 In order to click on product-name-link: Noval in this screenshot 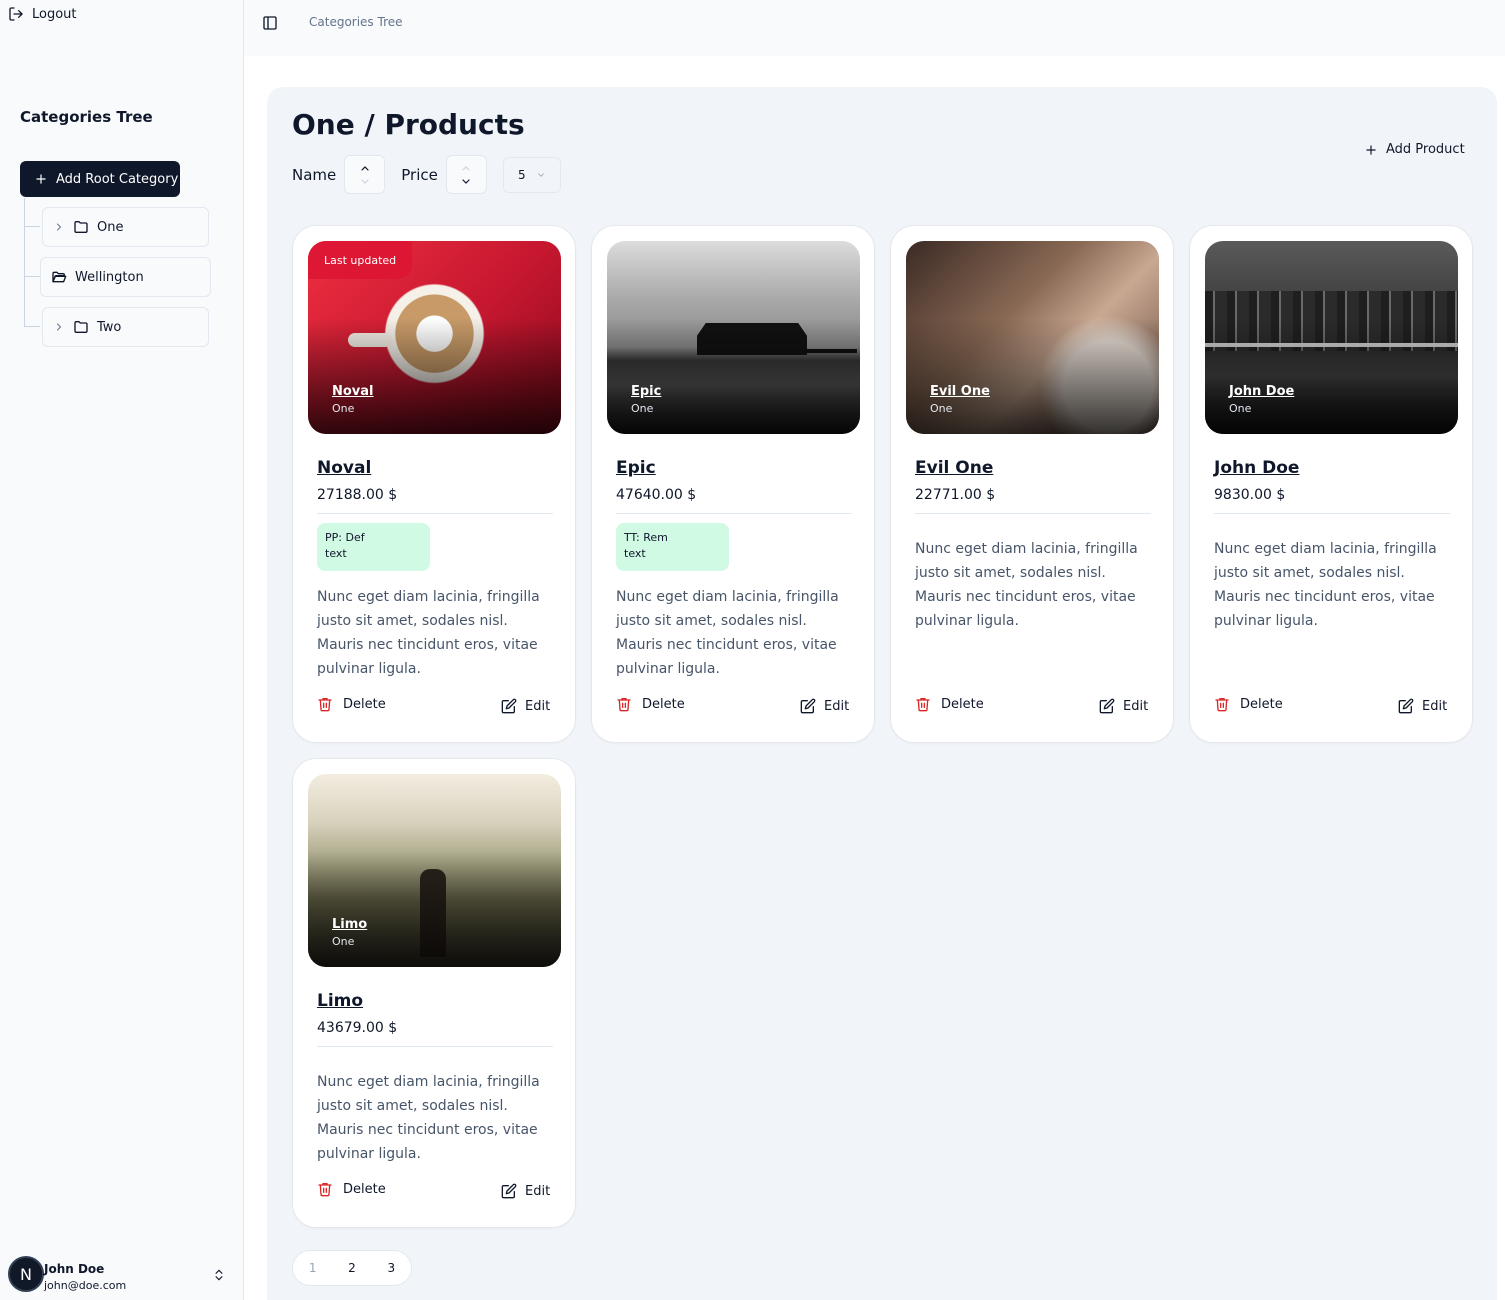, I will do `click(344, 468)`.